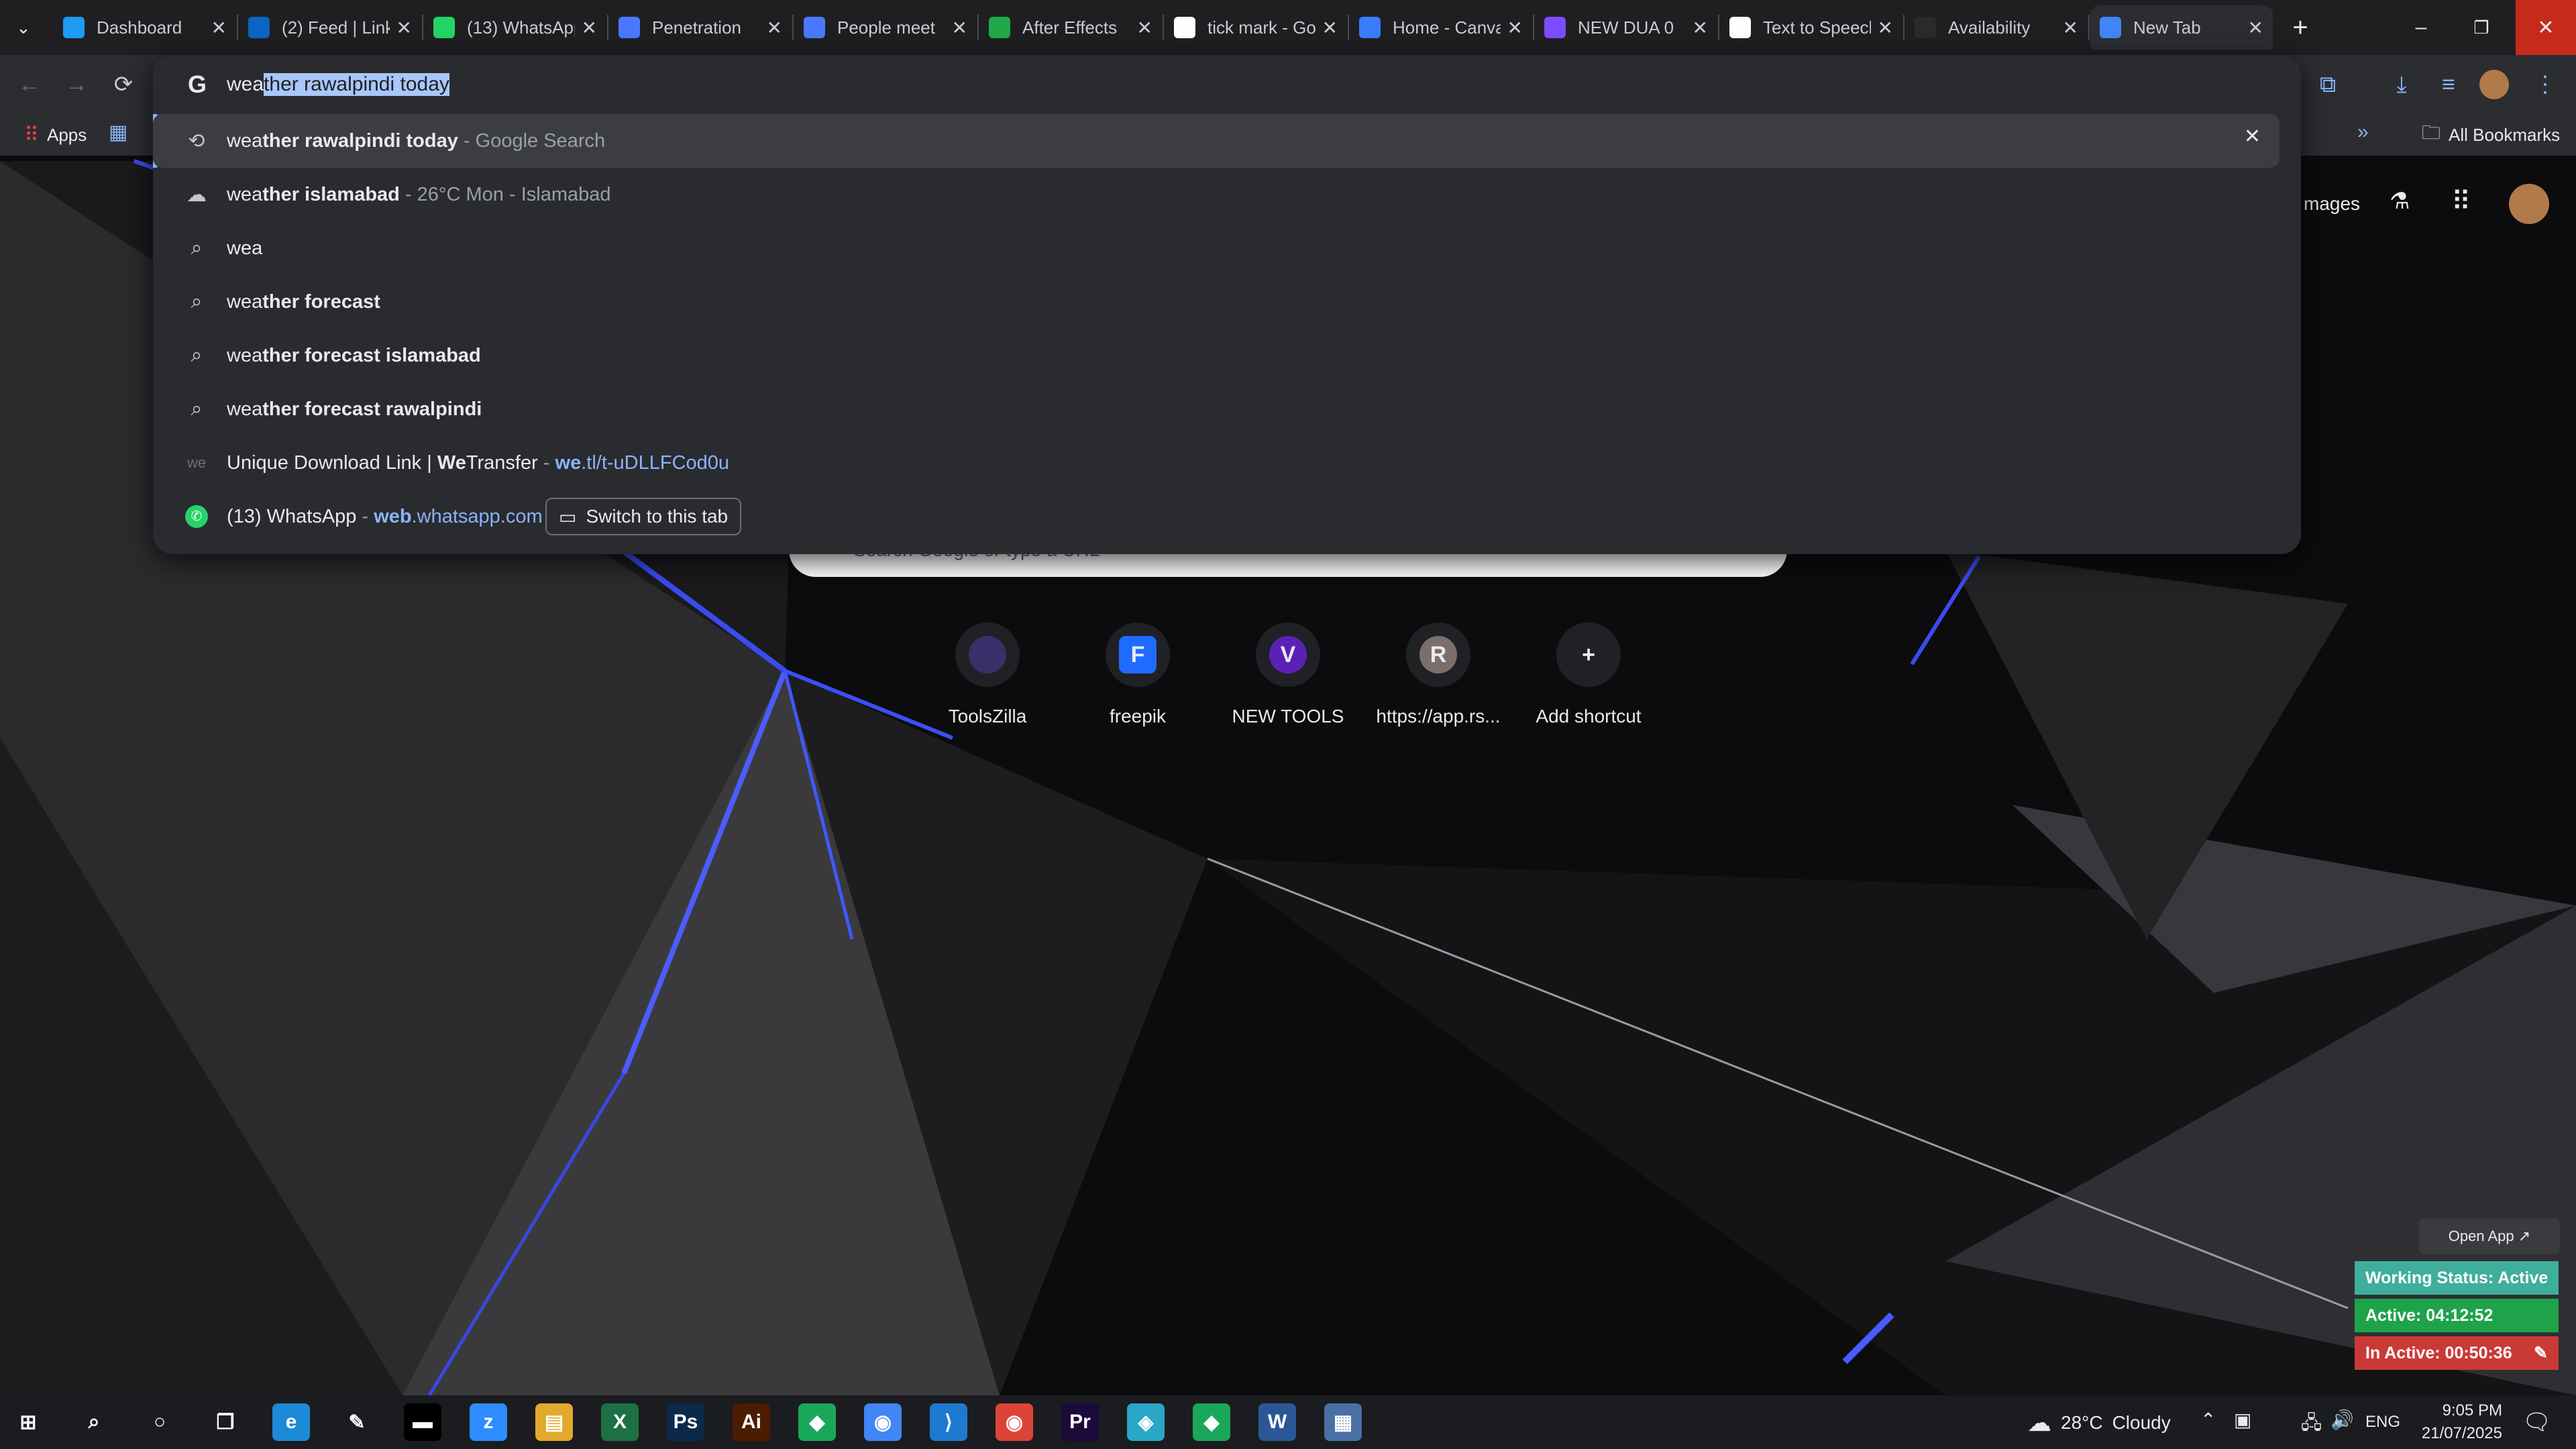  Describe the element at coordinates (700, 27) in the screenshot. I see `tab-3: Penetration ✕` at that location.